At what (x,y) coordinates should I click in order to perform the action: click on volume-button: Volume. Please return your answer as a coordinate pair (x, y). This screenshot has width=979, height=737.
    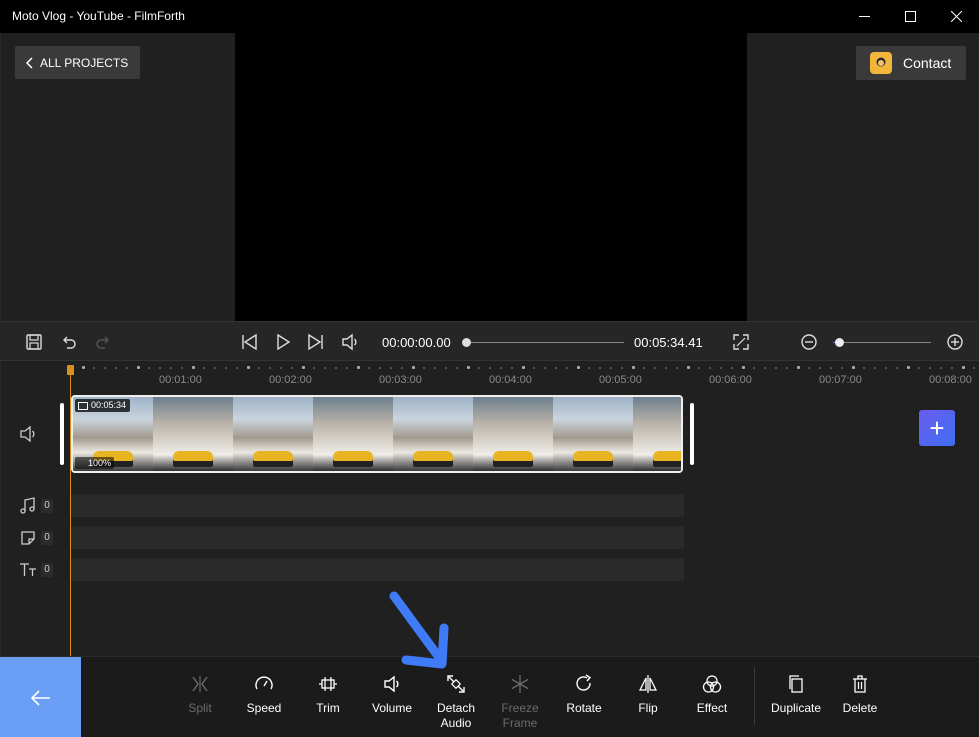
    Looking at the image, I should click on (392, 694).